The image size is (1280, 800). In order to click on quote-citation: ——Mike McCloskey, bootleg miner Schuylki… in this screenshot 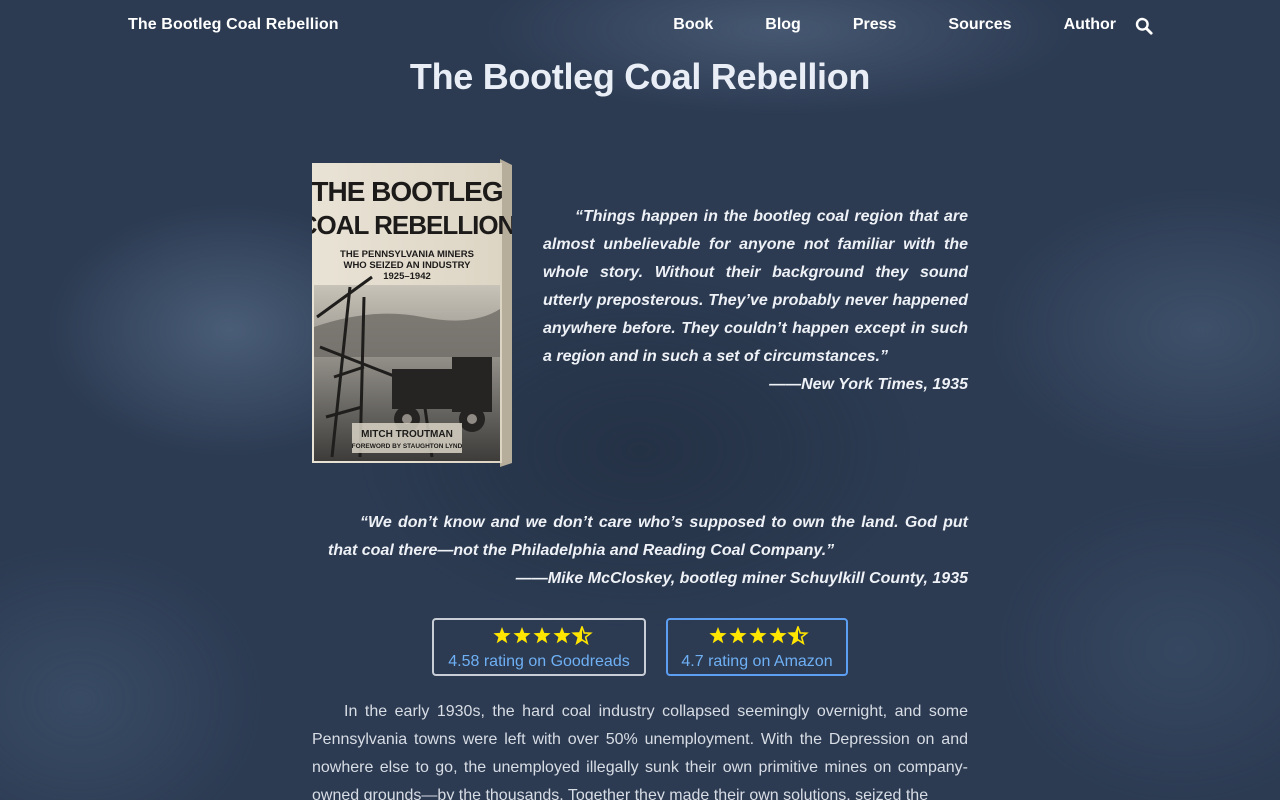, I will do `click(741, 578)`.